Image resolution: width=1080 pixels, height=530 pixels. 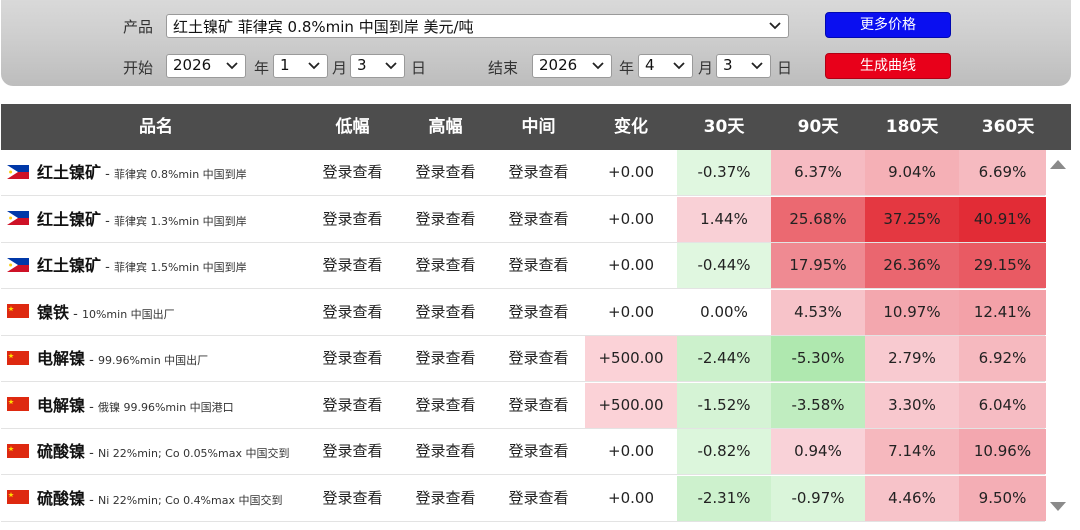 What do you see at coordinates (377, 66) in the screenshot?
I see `start-day-select: 3` at bounding box center [377, 66].